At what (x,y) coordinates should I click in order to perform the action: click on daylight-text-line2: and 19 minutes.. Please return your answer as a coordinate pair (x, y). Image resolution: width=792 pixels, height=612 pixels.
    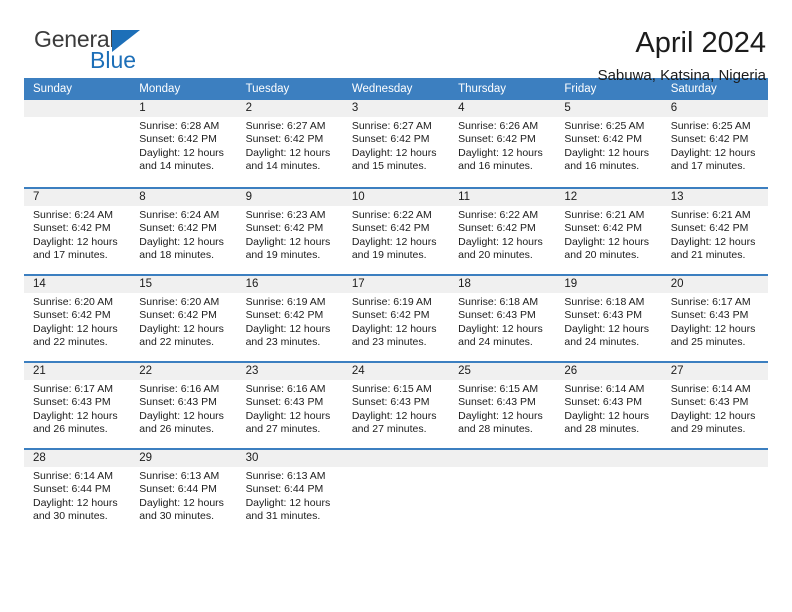
    Looking at the image, I should click on (389, 254).